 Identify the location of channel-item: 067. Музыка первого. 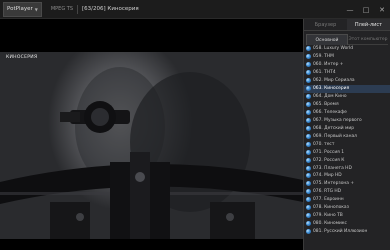
(347, 120).